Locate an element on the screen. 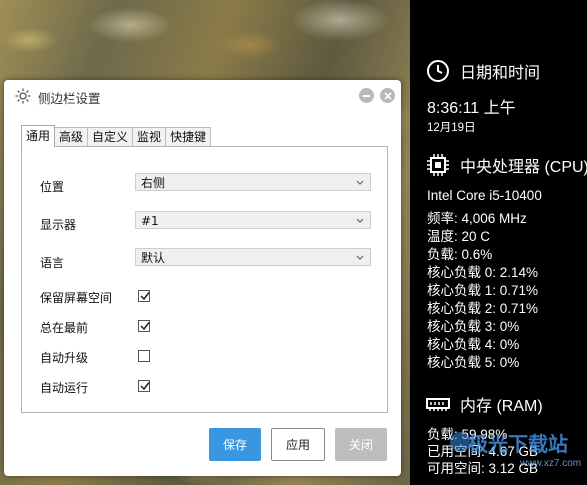  language-select-value: 默认 is located at coordinates (153, 258).